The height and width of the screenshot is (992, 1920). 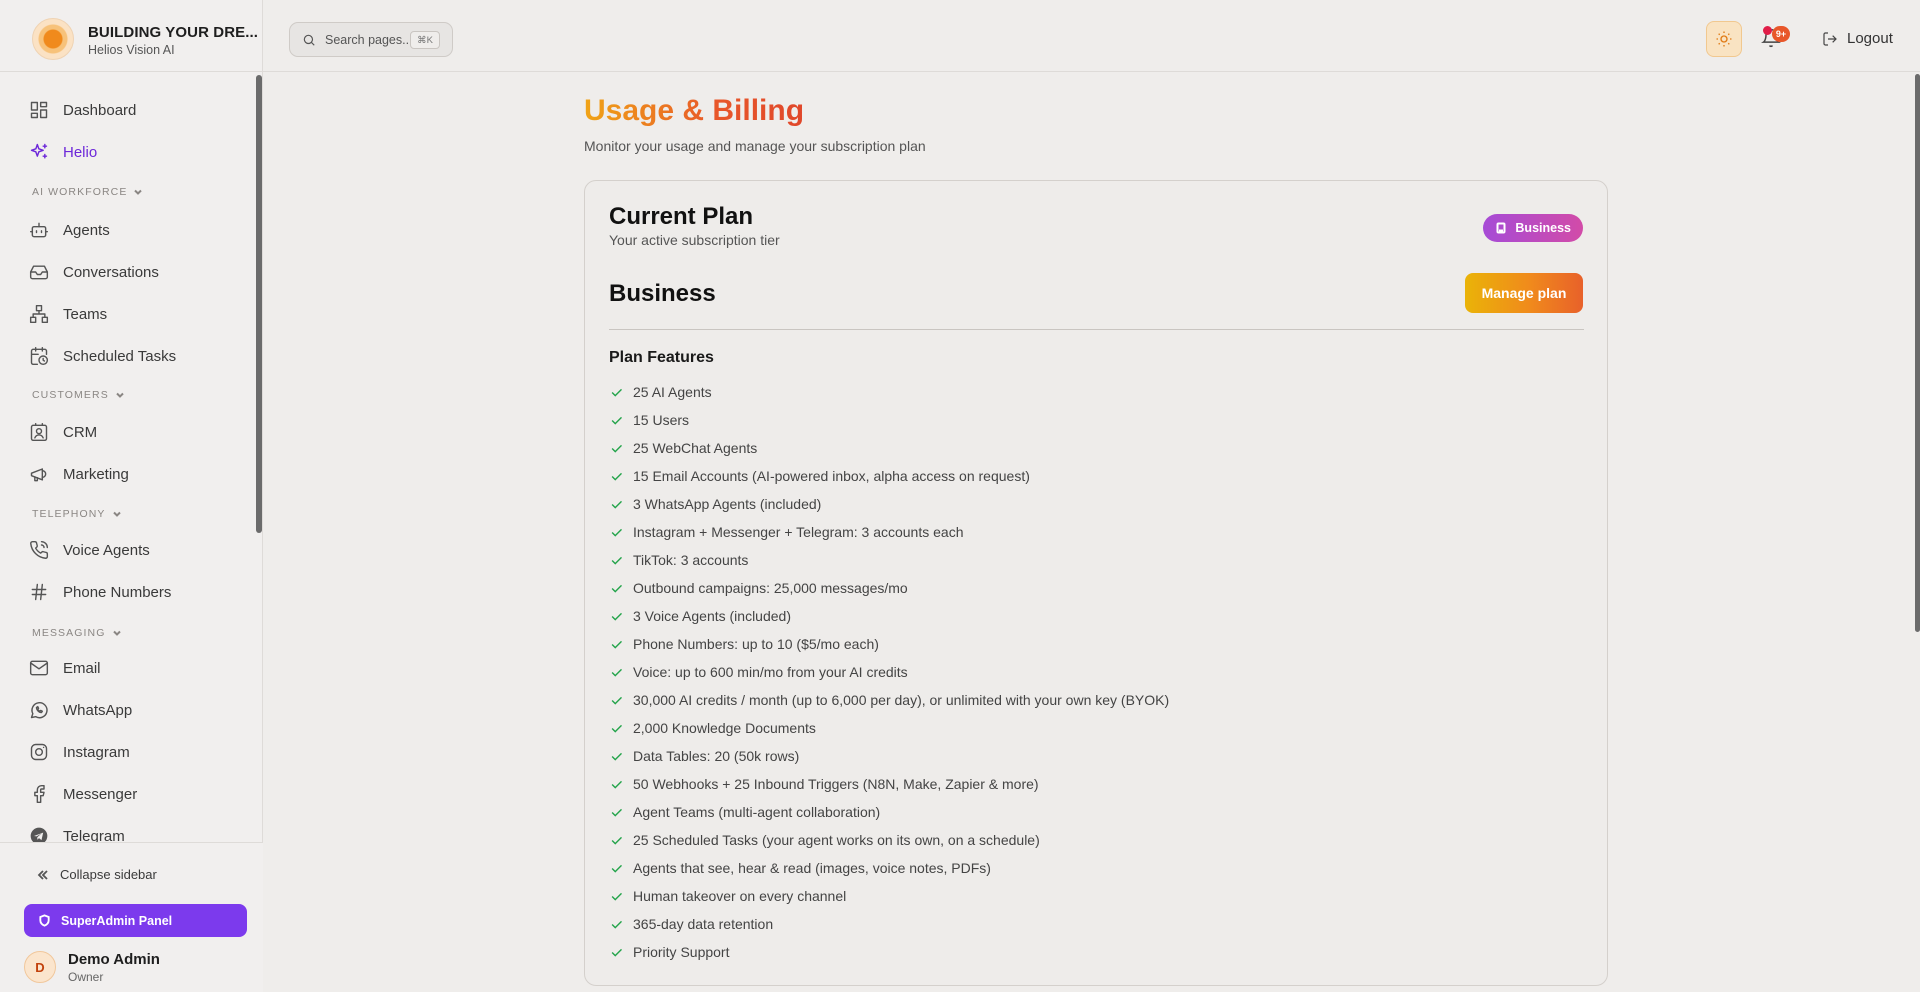 I want to click on sidebar-item-whatsapp: WhatsApp, so click(x=138, y=710).